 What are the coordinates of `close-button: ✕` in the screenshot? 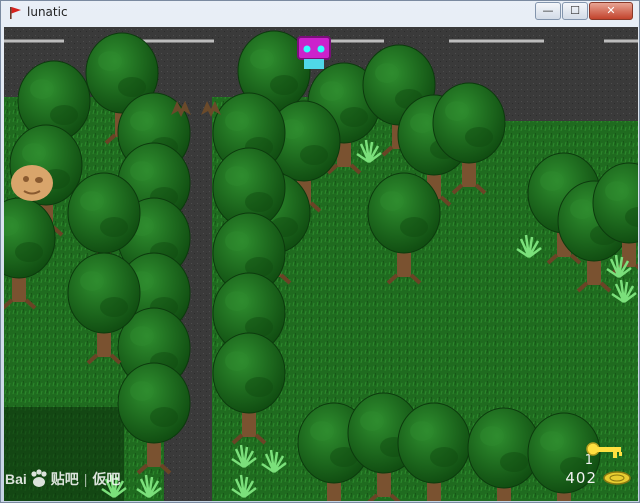 It's located at (611, 11).